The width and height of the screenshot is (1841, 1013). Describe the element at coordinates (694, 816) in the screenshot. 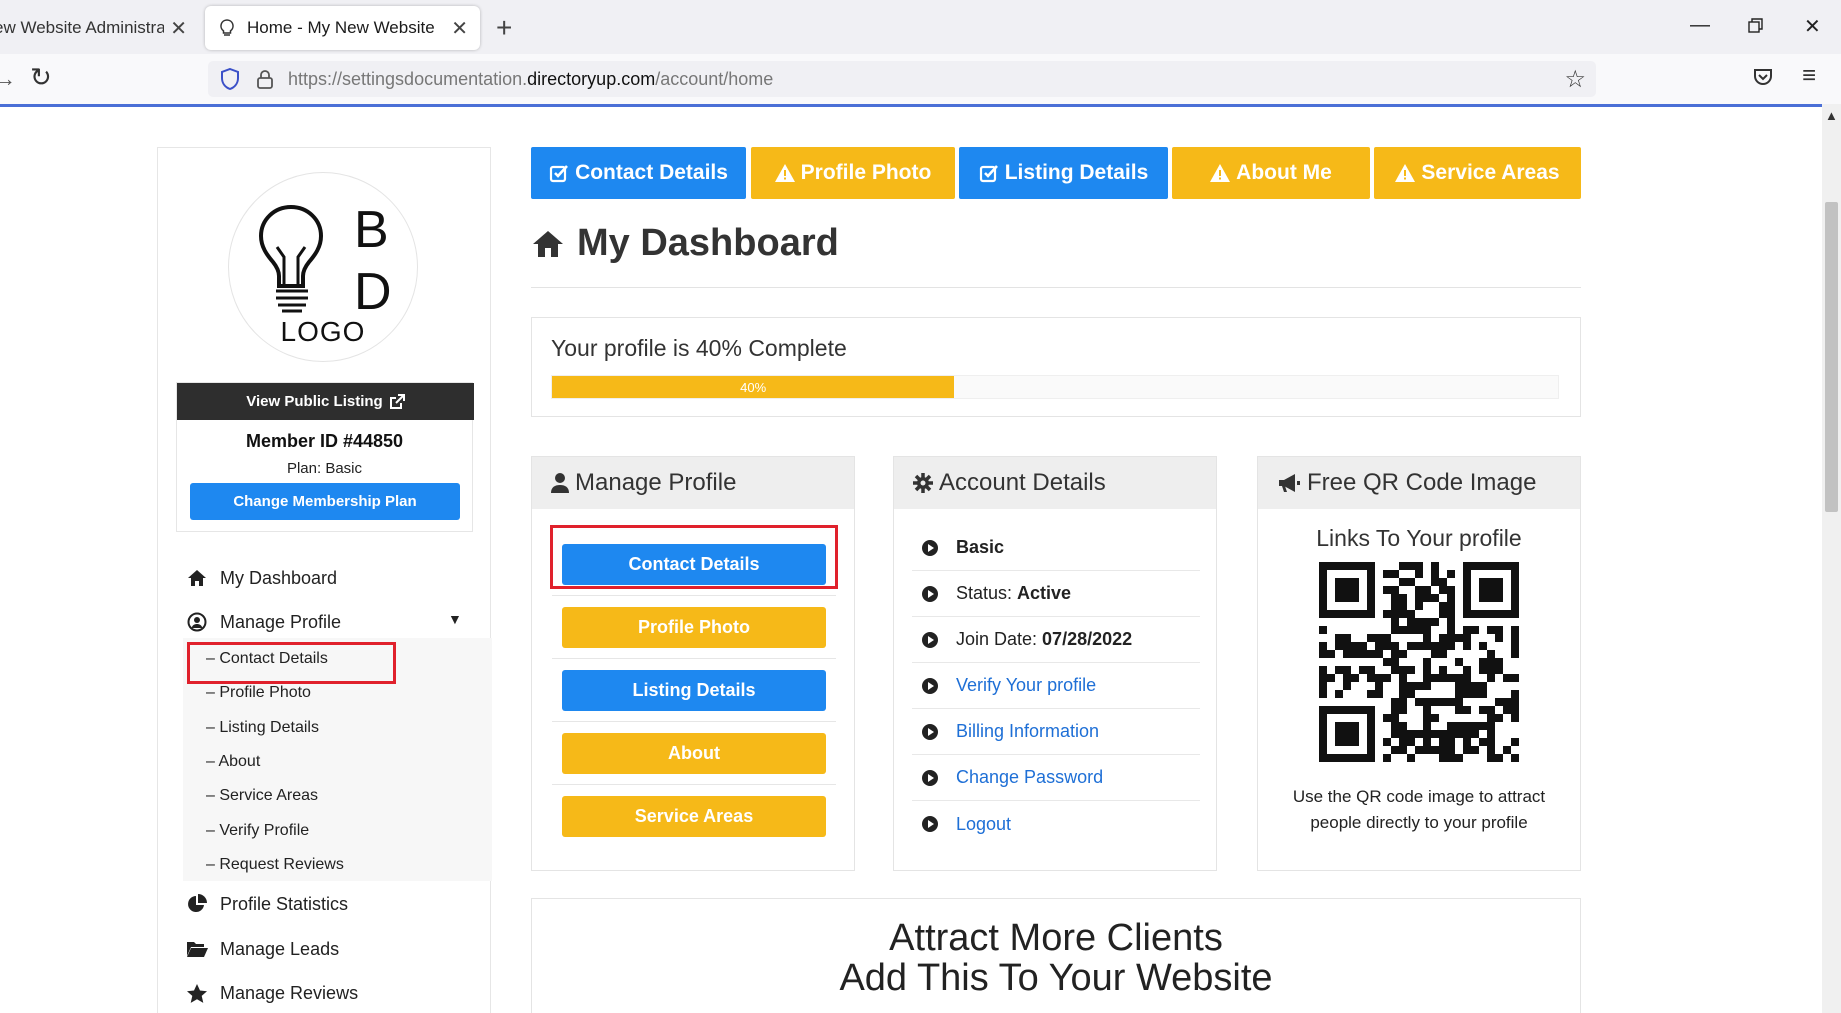

I see `service-areas-button: Service Areas` at that location.